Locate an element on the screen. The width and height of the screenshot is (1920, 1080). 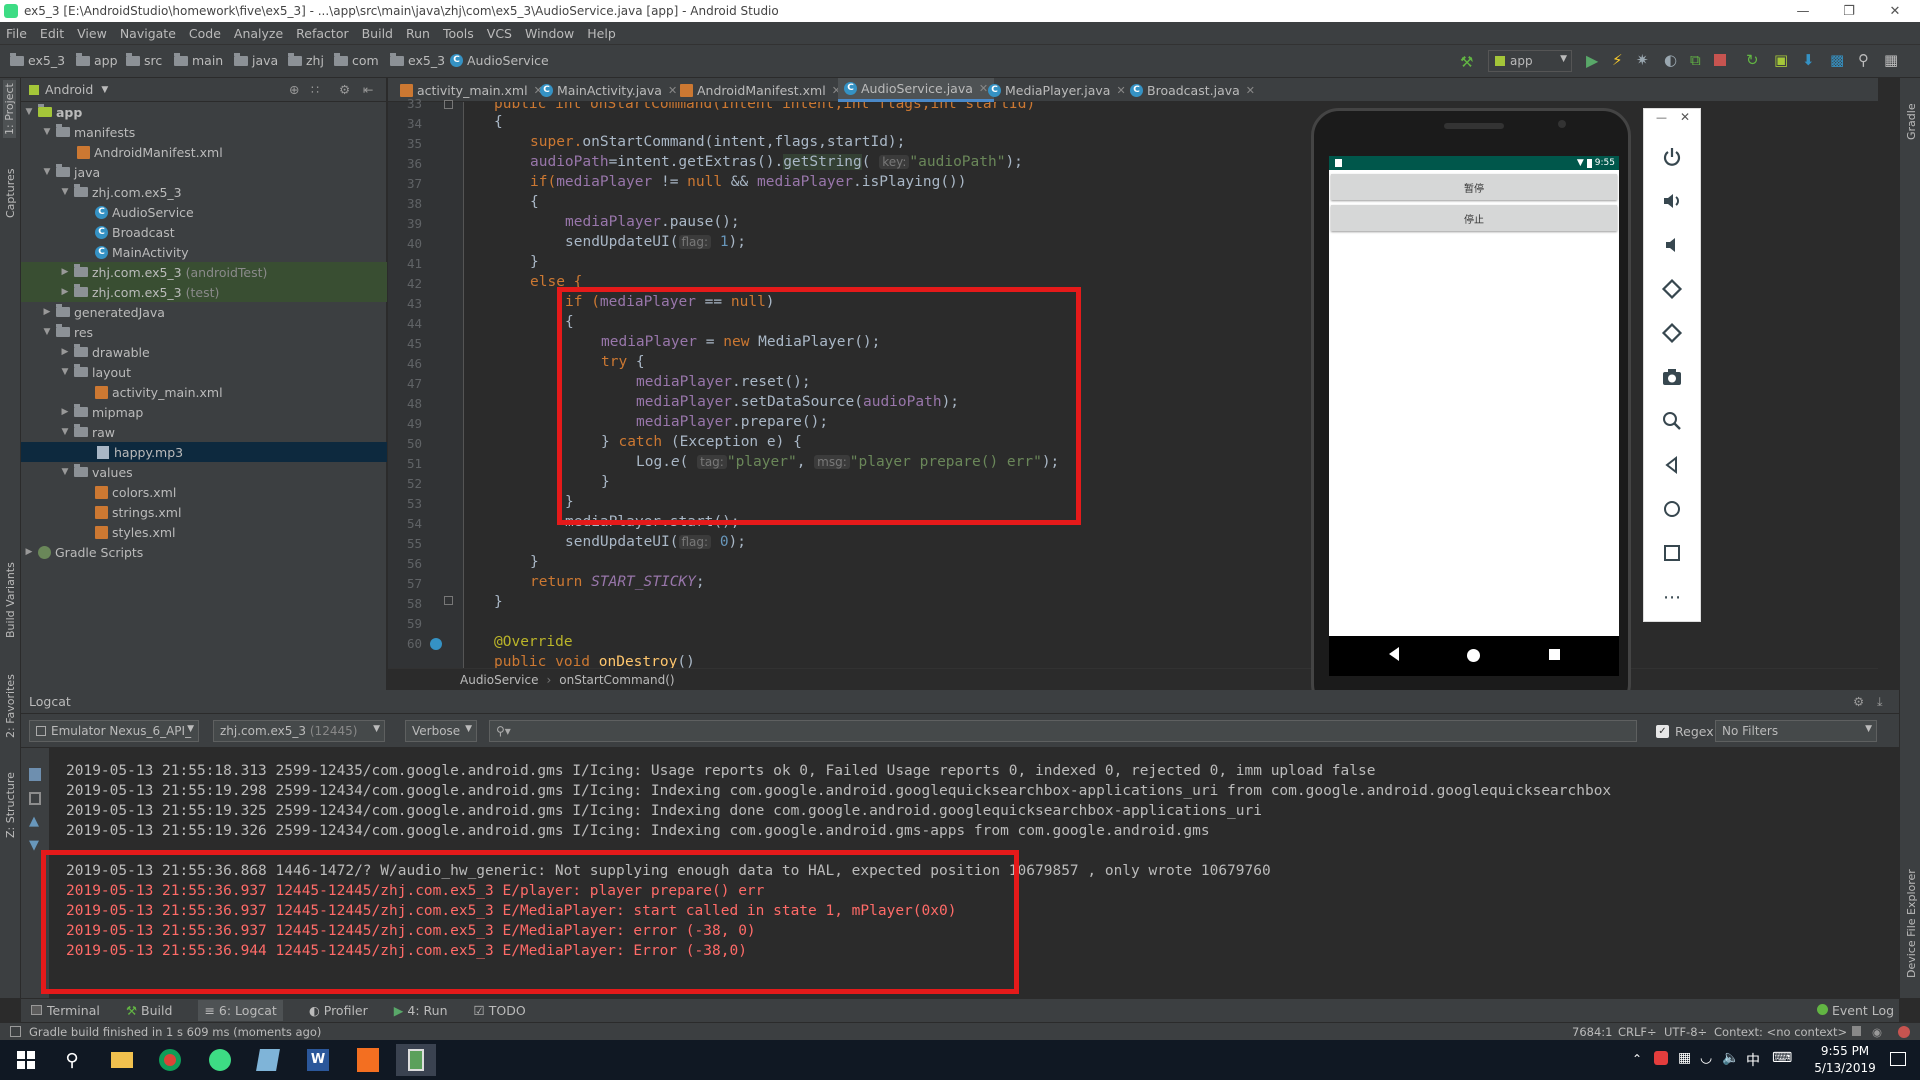
tab-run: ▶ 4: Run is located at coordinates (421, 1010).